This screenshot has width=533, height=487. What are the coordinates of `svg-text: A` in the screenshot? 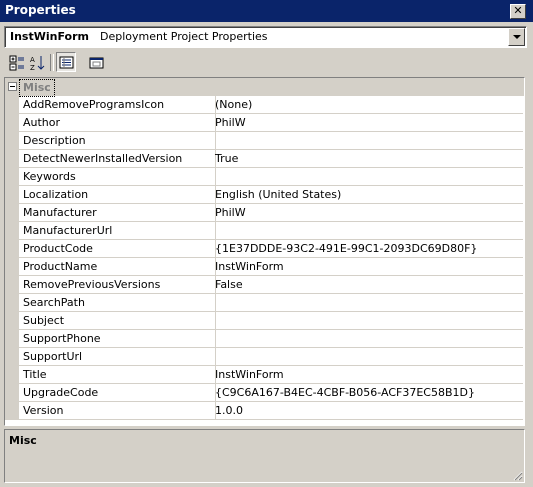 It's located at (32, 60).